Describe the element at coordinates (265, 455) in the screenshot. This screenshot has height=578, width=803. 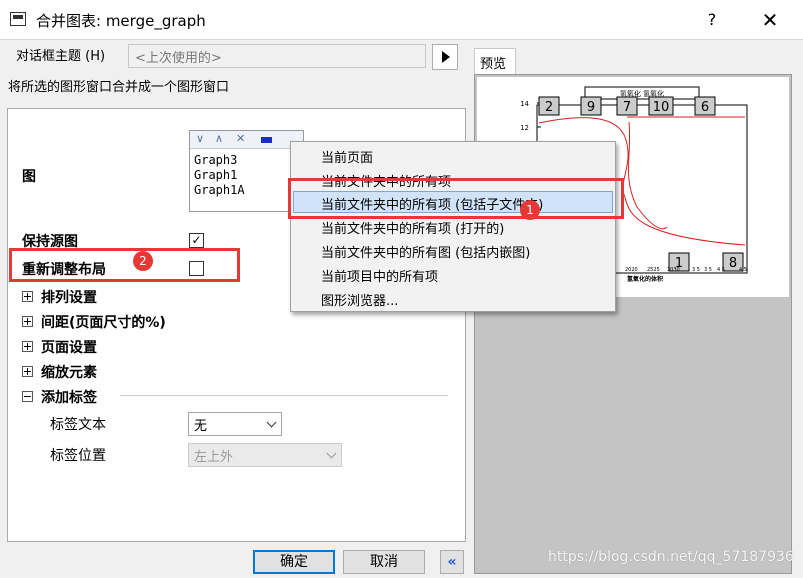
I see `label-position-dropdown: 左上外` at that location.